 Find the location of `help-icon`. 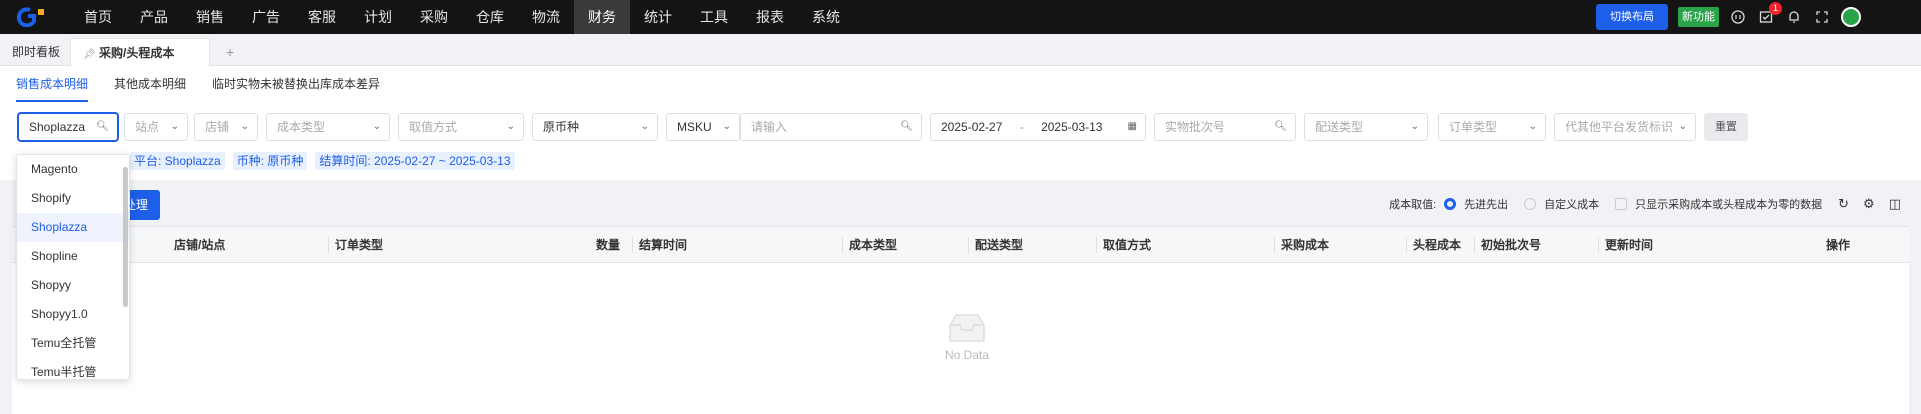

help-icon is located at coordinates (1738, 17).